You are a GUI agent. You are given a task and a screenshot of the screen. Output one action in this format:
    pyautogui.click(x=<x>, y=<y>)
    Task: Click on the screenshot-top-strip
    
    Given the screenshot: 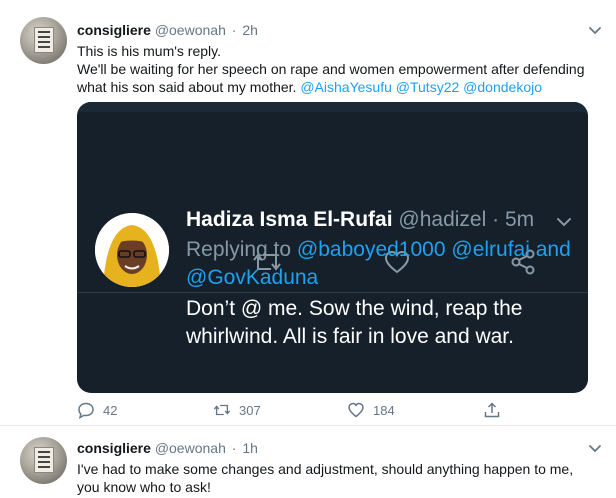 What is the action you would take?
    pyautogui.click(x=332, y=107)
    